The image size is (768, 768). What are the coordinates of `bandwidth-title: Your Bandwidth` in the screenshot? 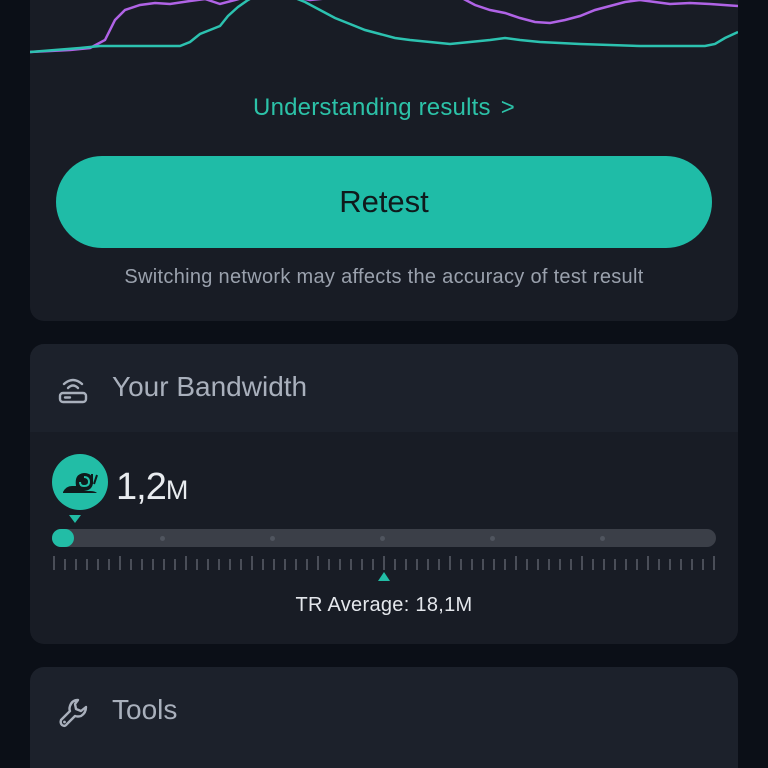 It's located at (210, 386).